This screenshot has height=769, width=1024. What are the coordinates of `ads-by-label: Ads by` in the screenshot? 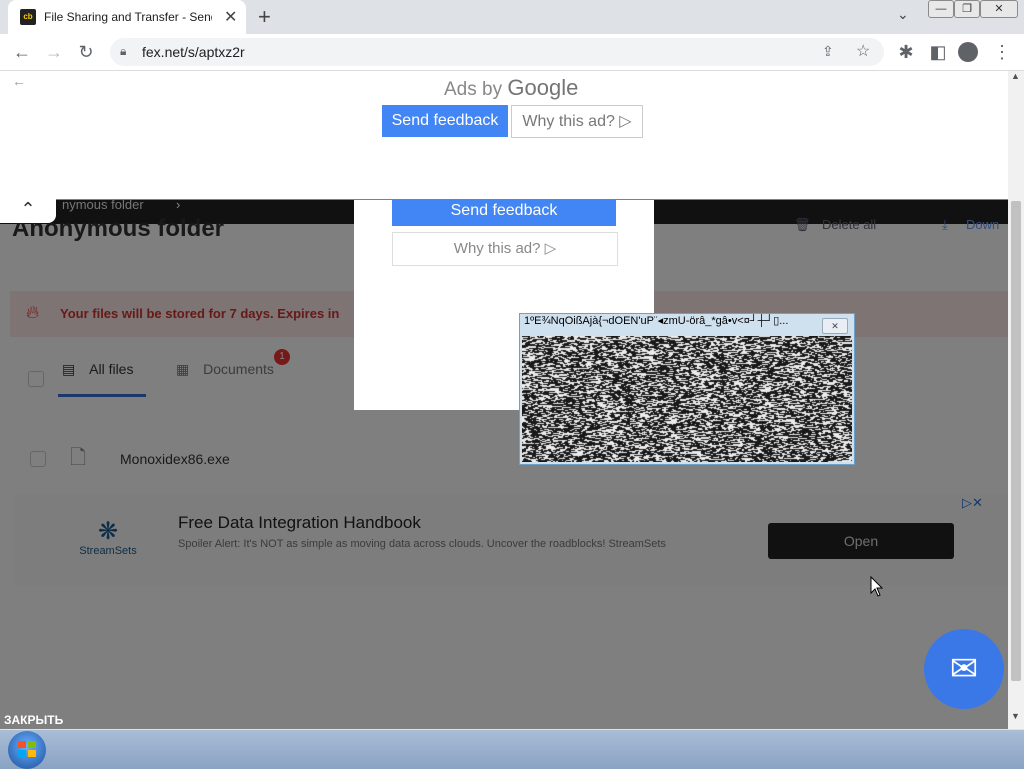 It's located at (473, 89).